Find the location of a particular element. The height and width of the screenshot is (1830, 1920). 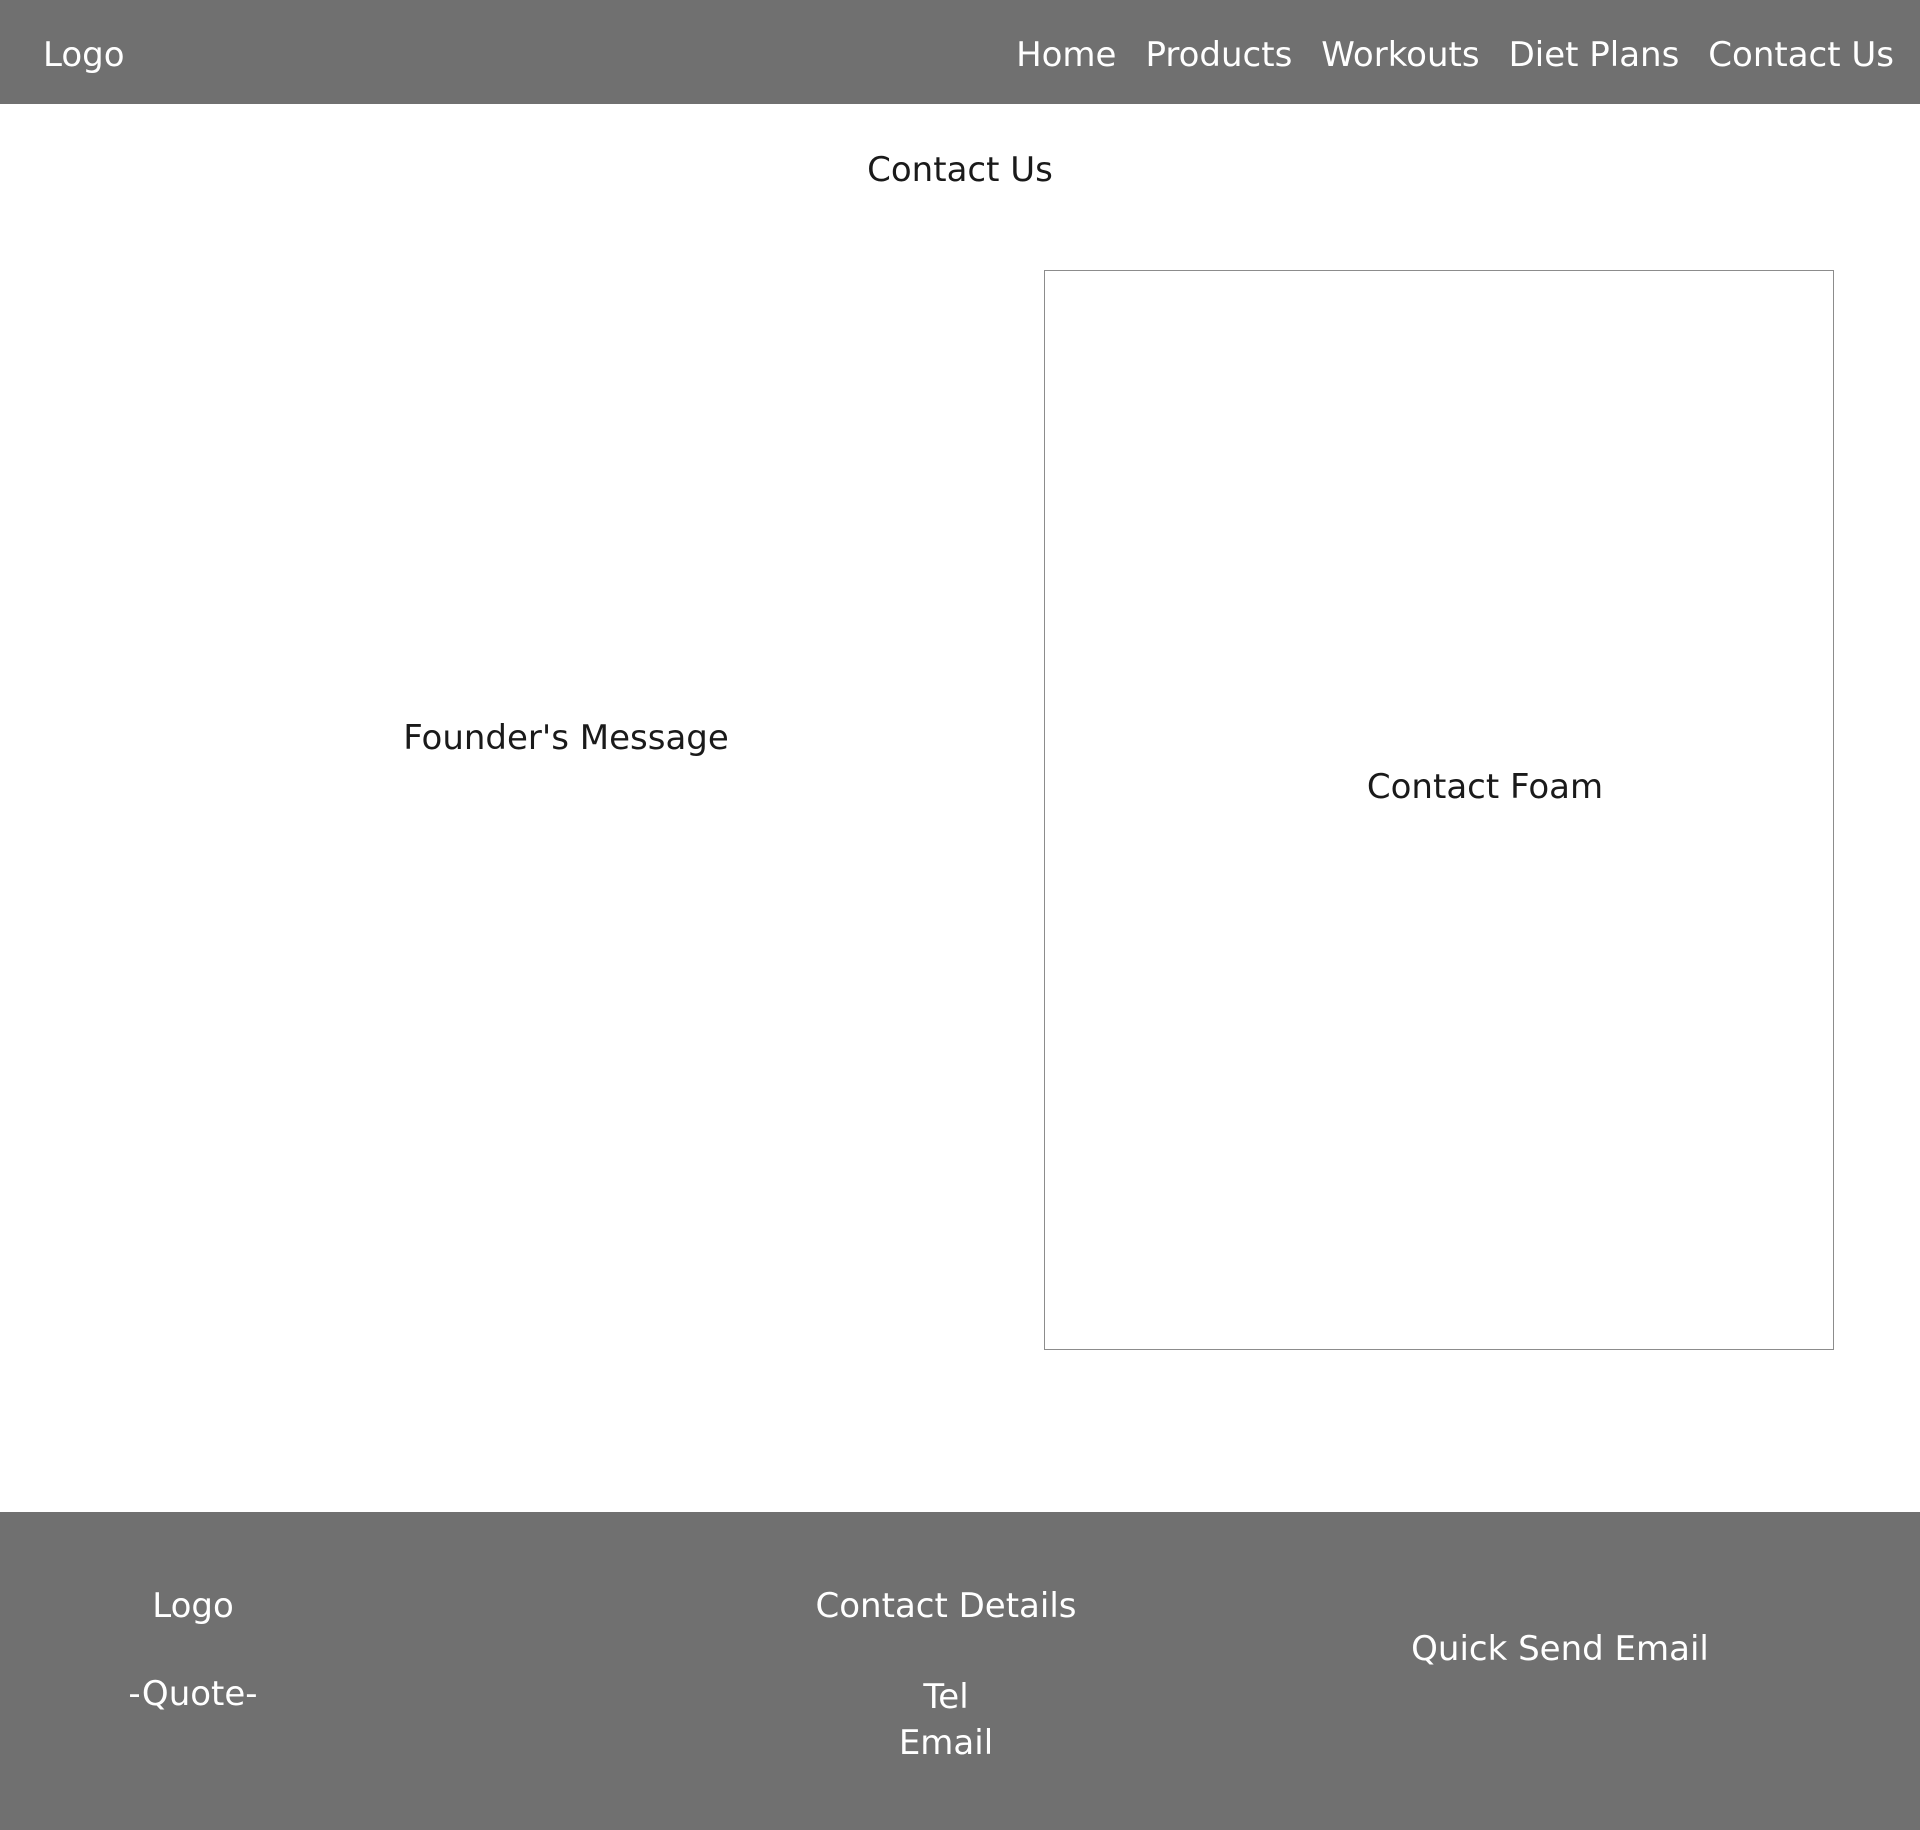

contact-form-label: Contact Foam is located at coordinates (1485, 787).